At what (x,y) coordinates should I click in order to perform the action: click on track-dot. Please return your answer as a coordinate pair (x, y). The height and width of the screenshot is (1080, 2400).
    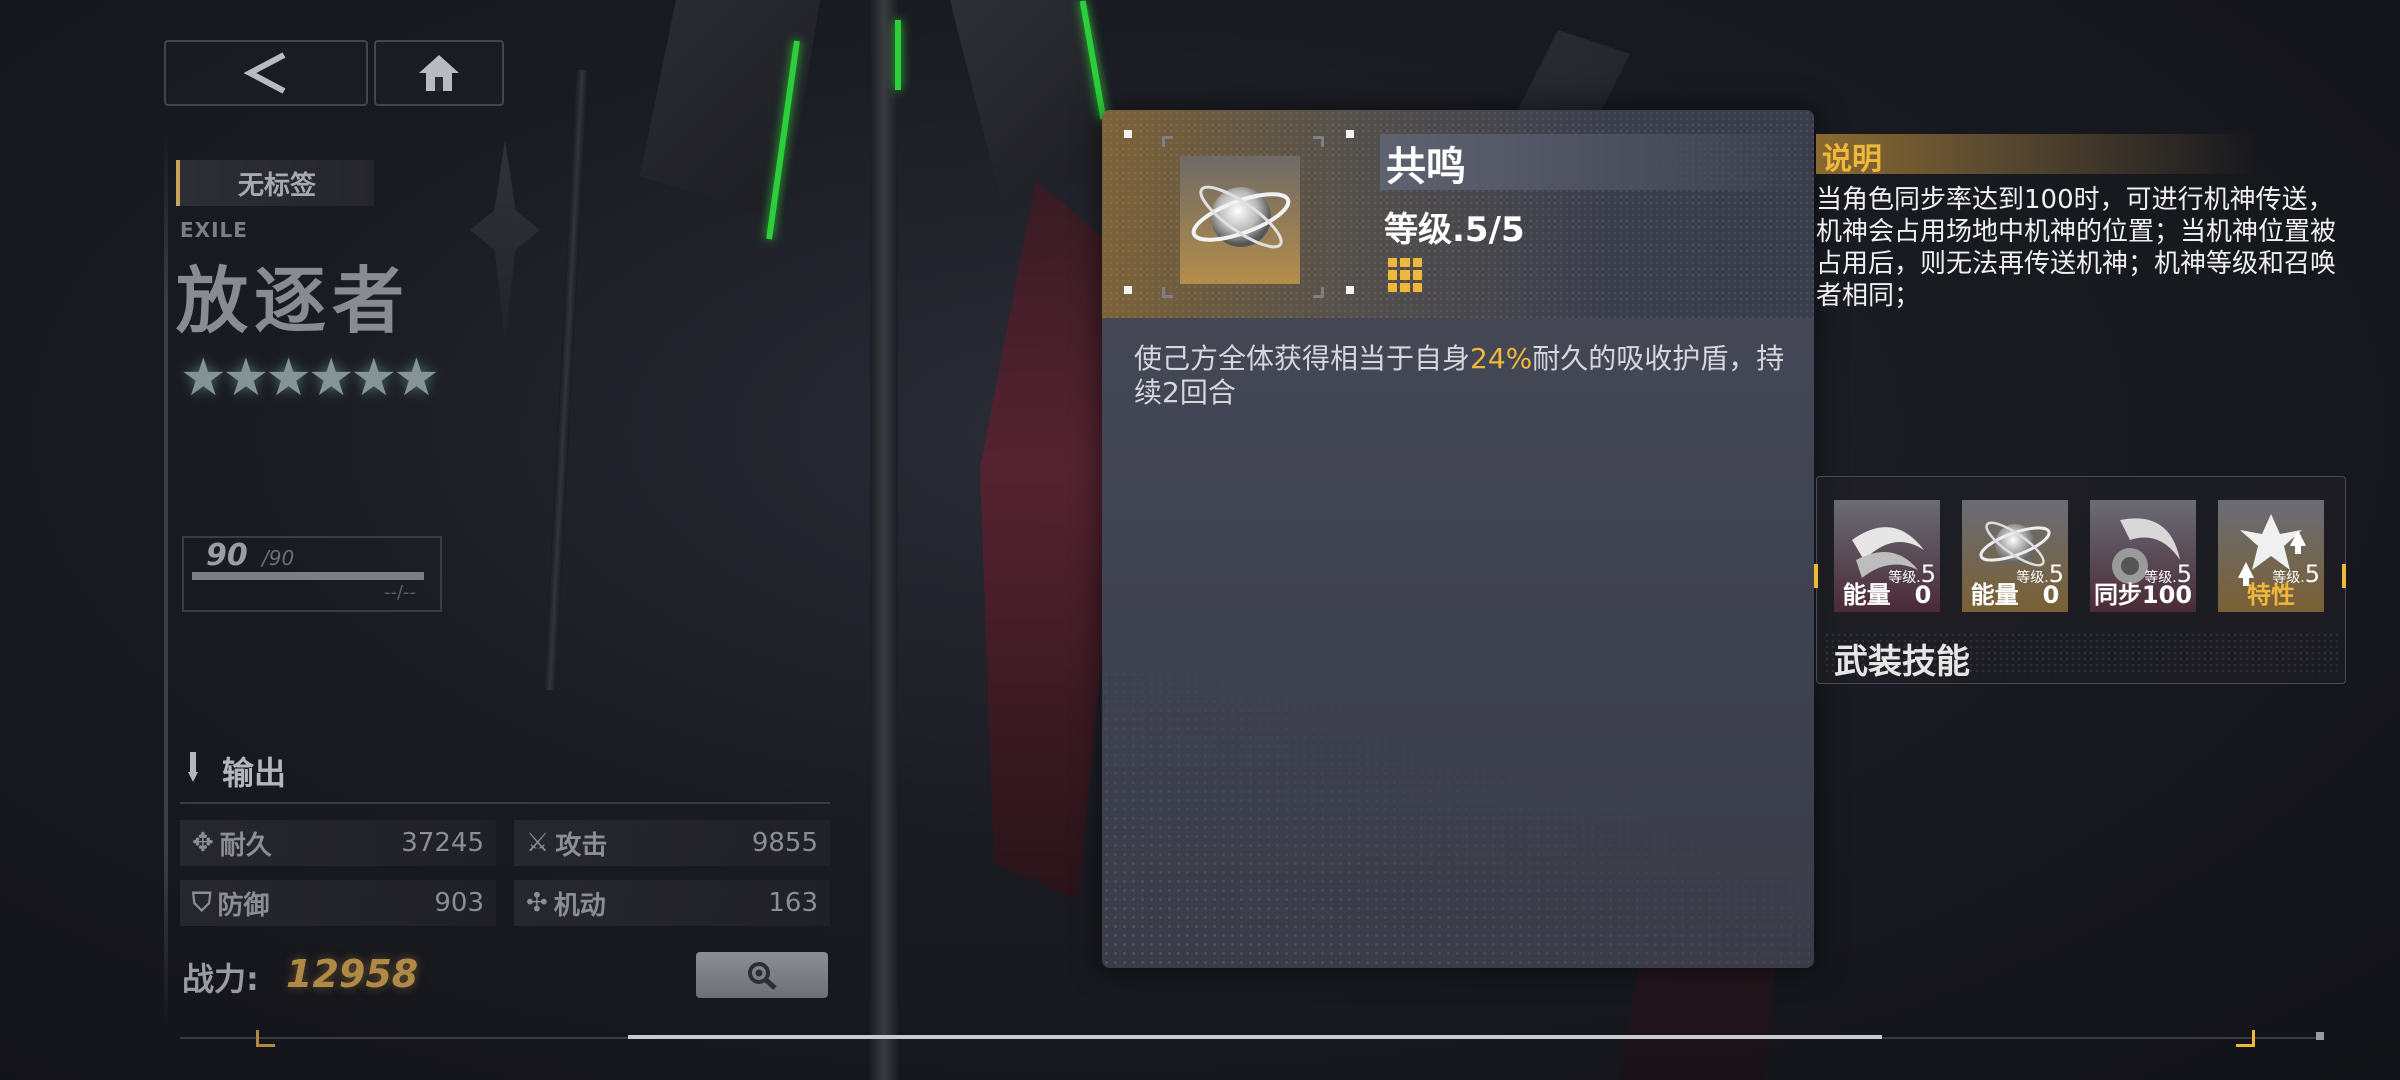
    Looking at the image, I should click on (2320, 1036).